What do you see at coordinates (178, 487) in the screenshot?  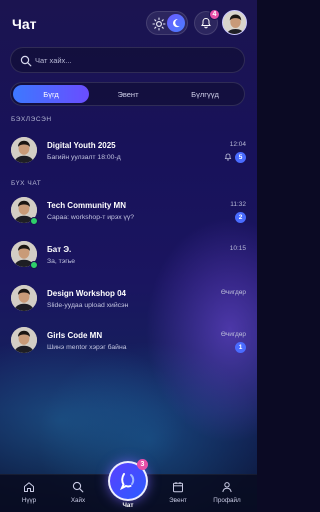 I see `calendar-icon` at bounding box center [178, 487].